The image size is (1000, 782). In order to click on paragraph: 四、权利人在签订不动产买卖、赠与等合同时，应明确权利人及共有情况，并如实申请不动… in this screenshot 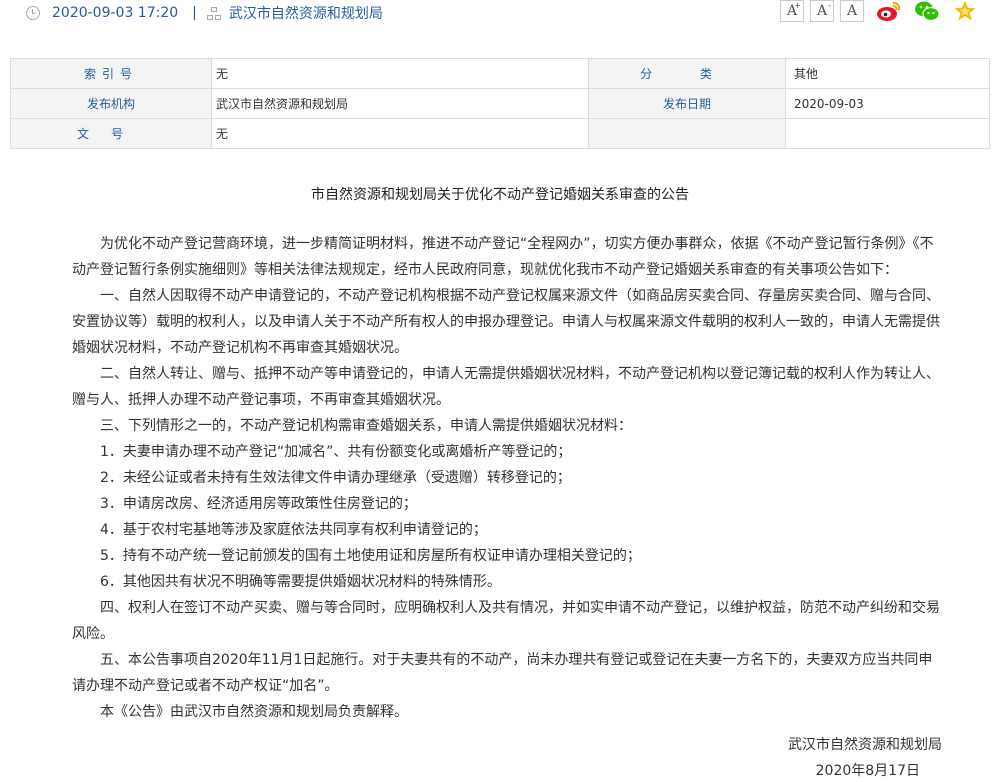, I will do `click(506, 621)`.